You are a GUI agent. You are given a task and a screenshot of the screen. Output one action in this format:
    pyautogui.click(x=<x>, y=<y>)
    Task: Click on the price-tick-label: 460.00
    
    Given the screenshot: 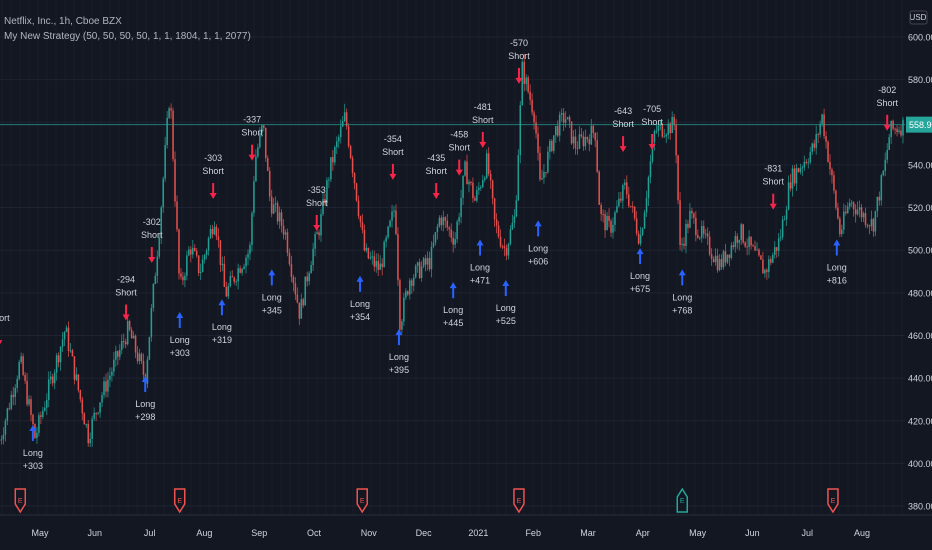 What is the action you would take?
    pyautogui.click(x=920, y=336)
    